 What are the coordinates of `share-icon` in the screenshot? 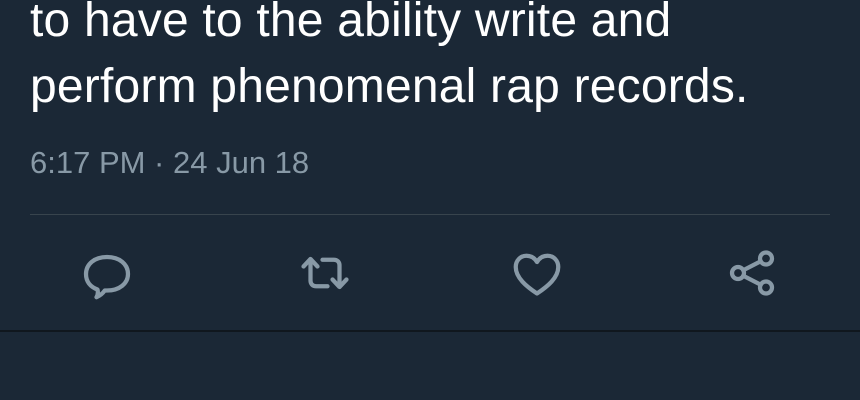 It's located at (752, 273).